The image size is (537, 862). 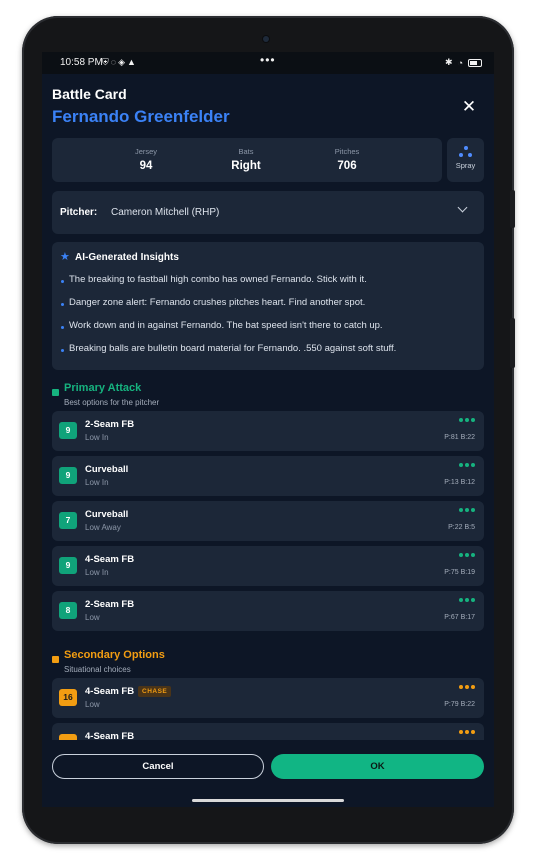 I want to click on secondary-section-icon, so click(x=55, y=659).